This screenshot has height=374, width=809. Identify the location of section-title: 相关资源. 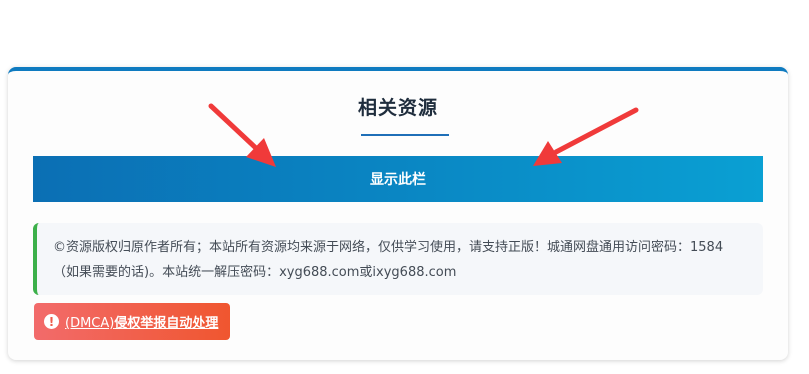
(397, 108).